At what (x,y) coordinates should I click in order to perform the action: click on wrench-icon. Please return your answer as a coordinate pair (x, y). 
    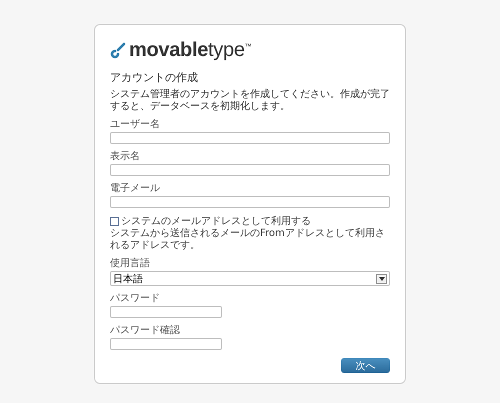
    Looking at the image, I should click on (118, 51).